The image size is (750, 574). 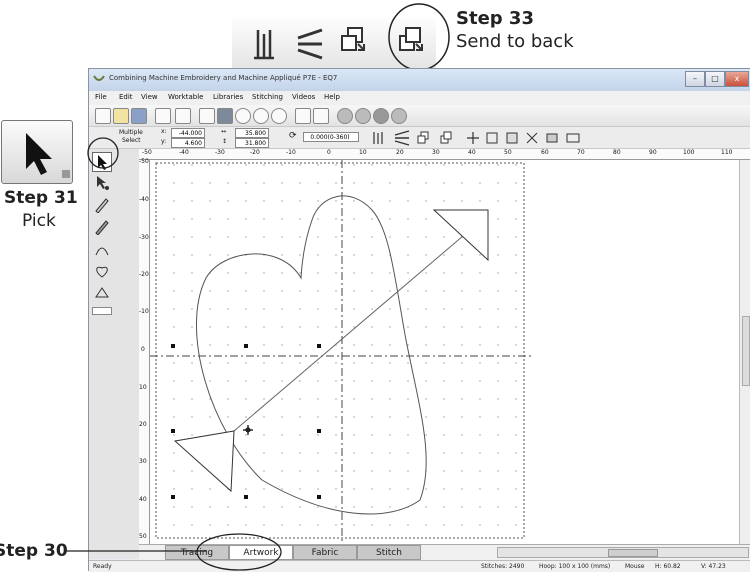 What do you see at coordinates (102, 293) in the screenshot?
I see `polygon-tool-icon` at bounding box center [102, 293].